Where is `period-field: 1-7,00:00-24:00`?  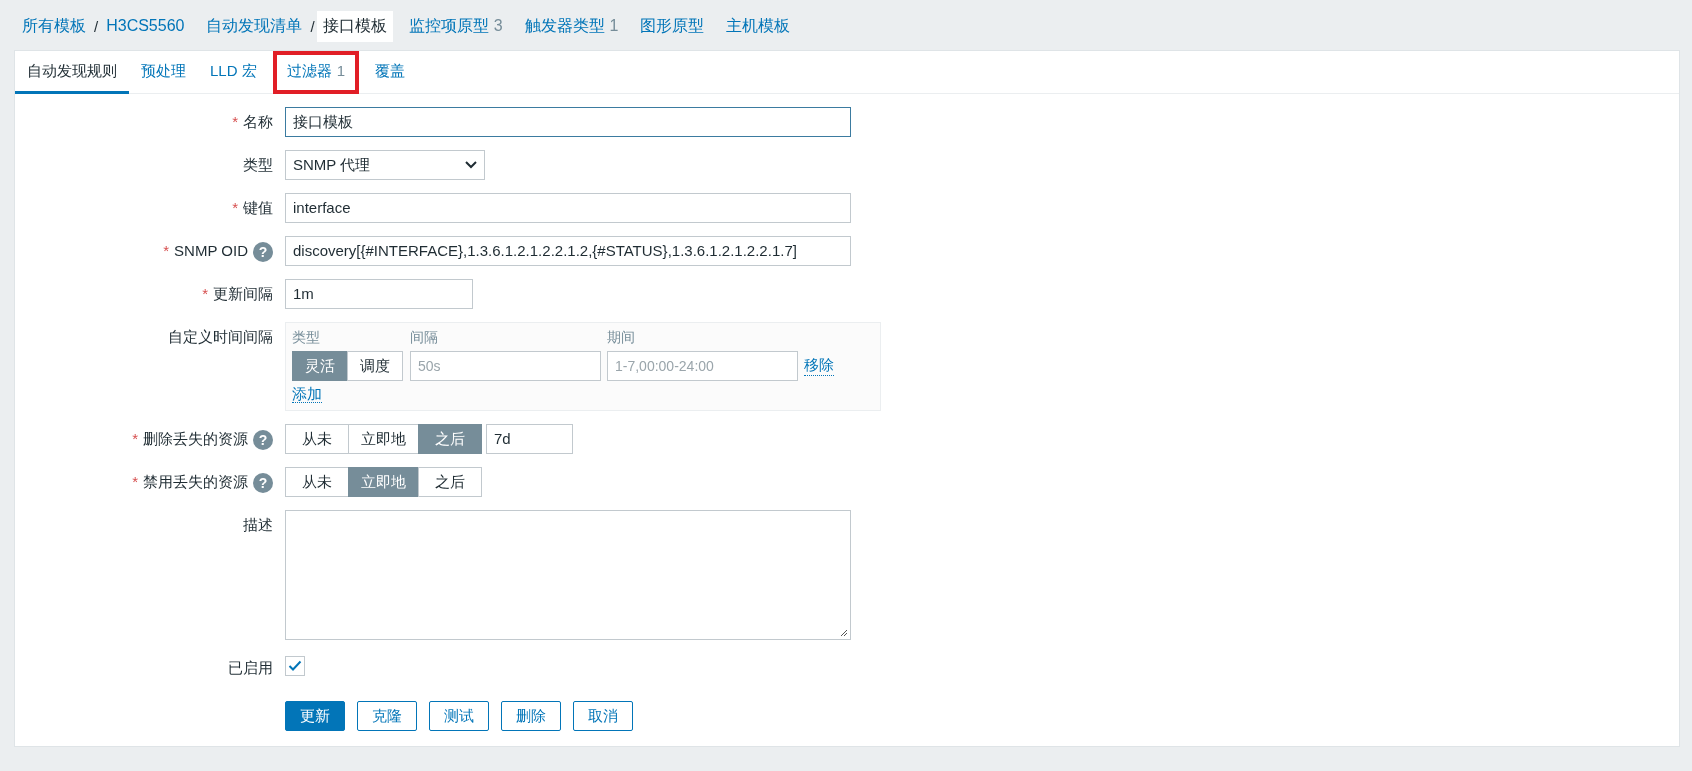 period-field: 1-7,00:00-24:00 is located at coordinates (702, 366).